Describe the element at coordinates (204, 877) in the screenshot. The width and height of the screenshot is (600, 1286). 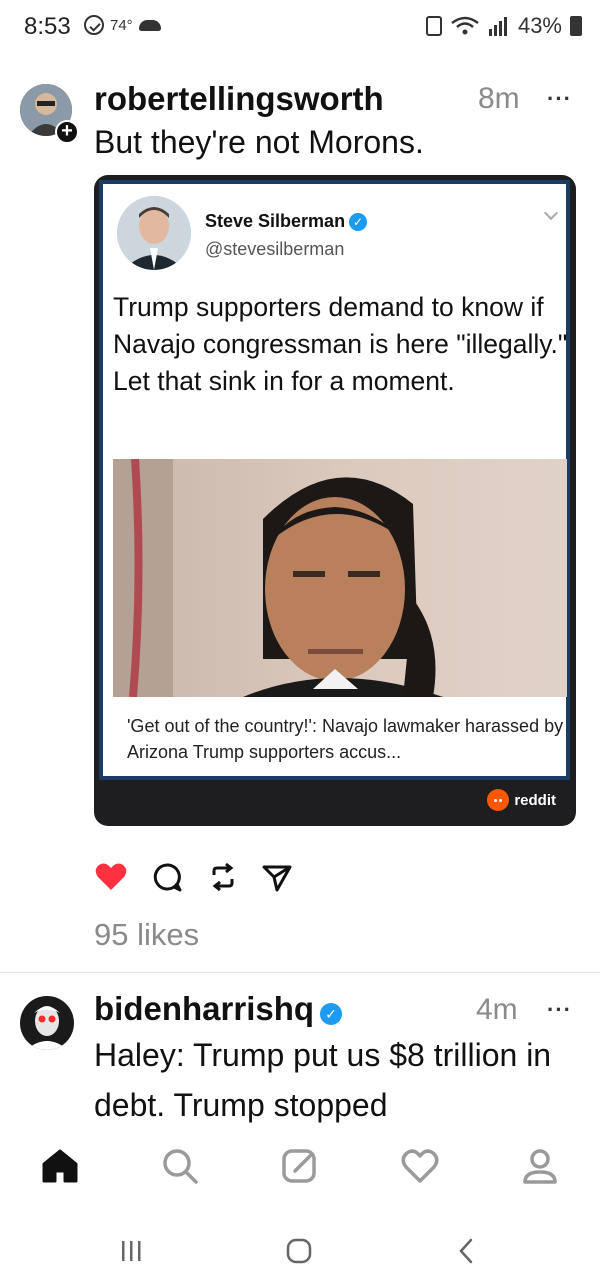
I see `post-actions` at that location.